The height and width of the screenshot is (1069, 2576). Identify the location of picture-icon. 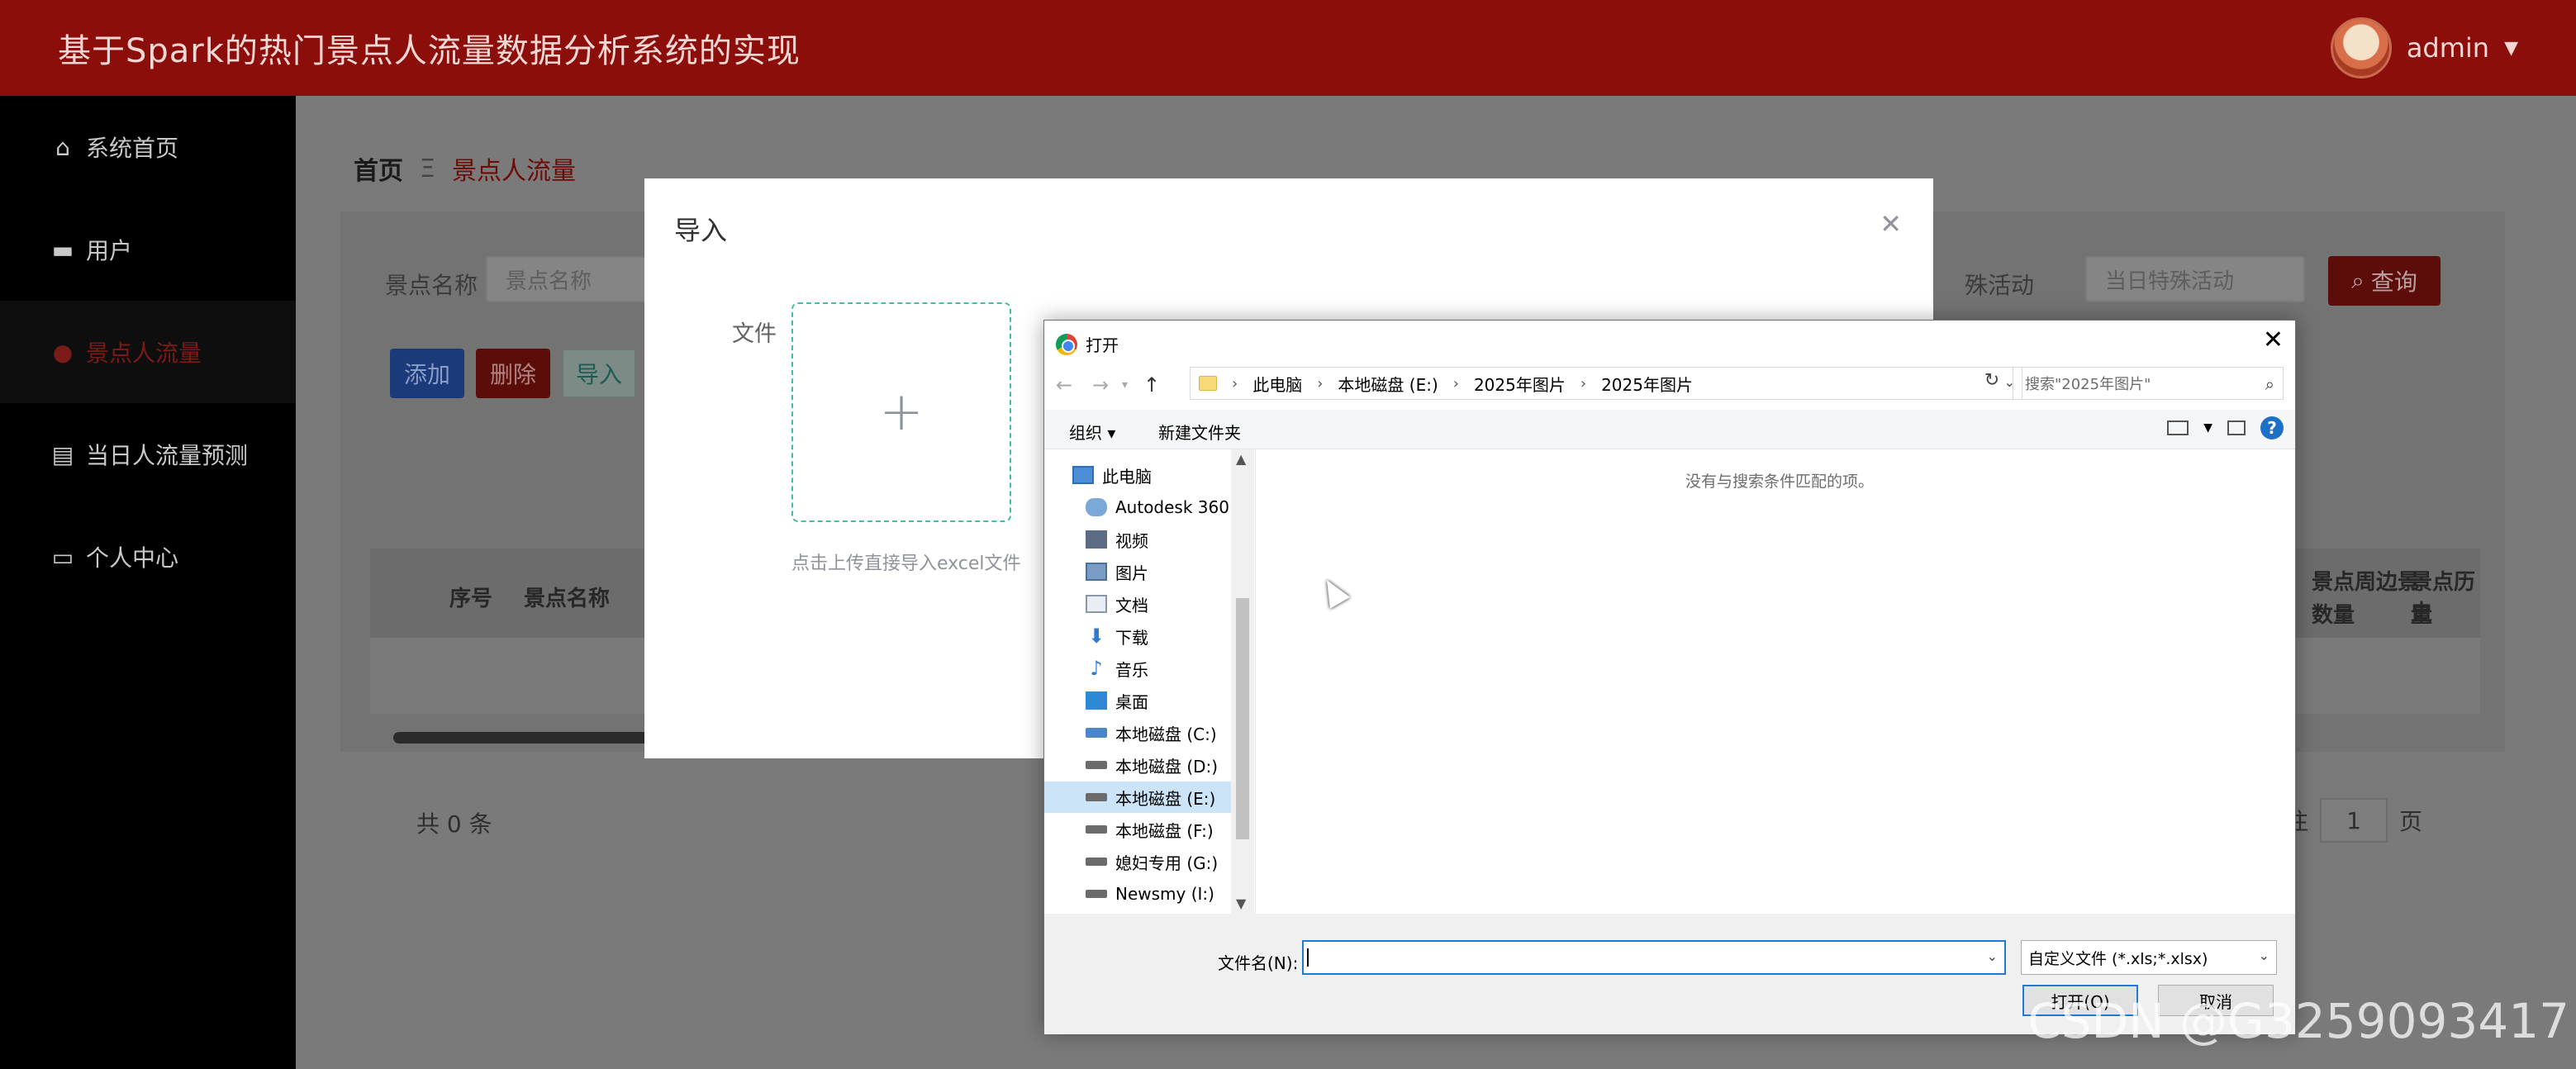
(1096, 572).